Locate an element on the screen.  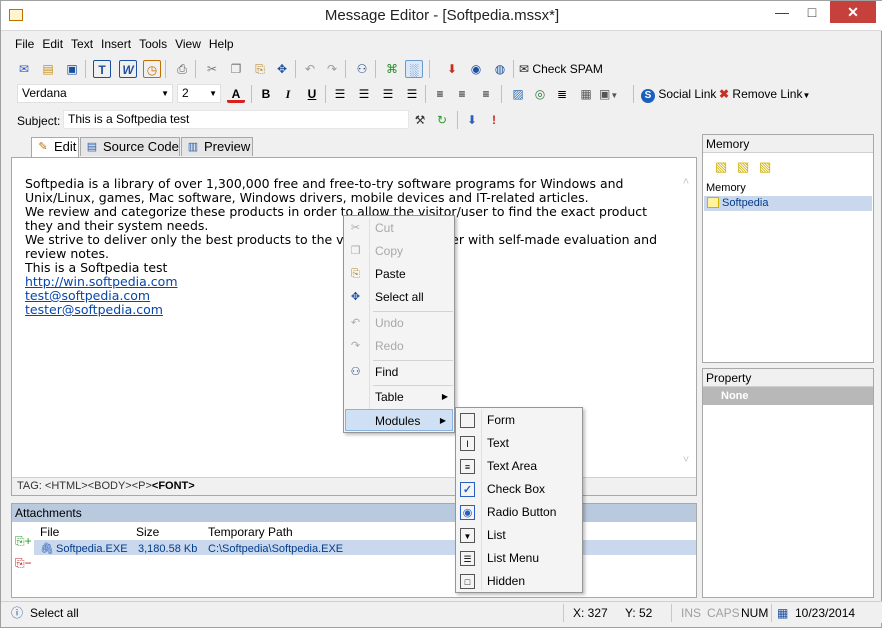
import-icon: ⬇ is located at coordinates (452, 69).